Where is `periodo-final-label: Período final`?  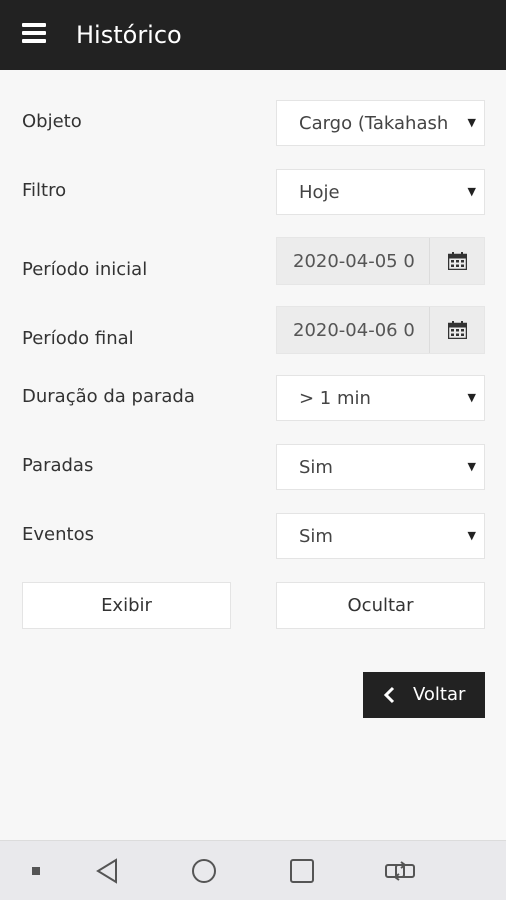 periodo-final-label: Período final is located at coordinates (78, 338).